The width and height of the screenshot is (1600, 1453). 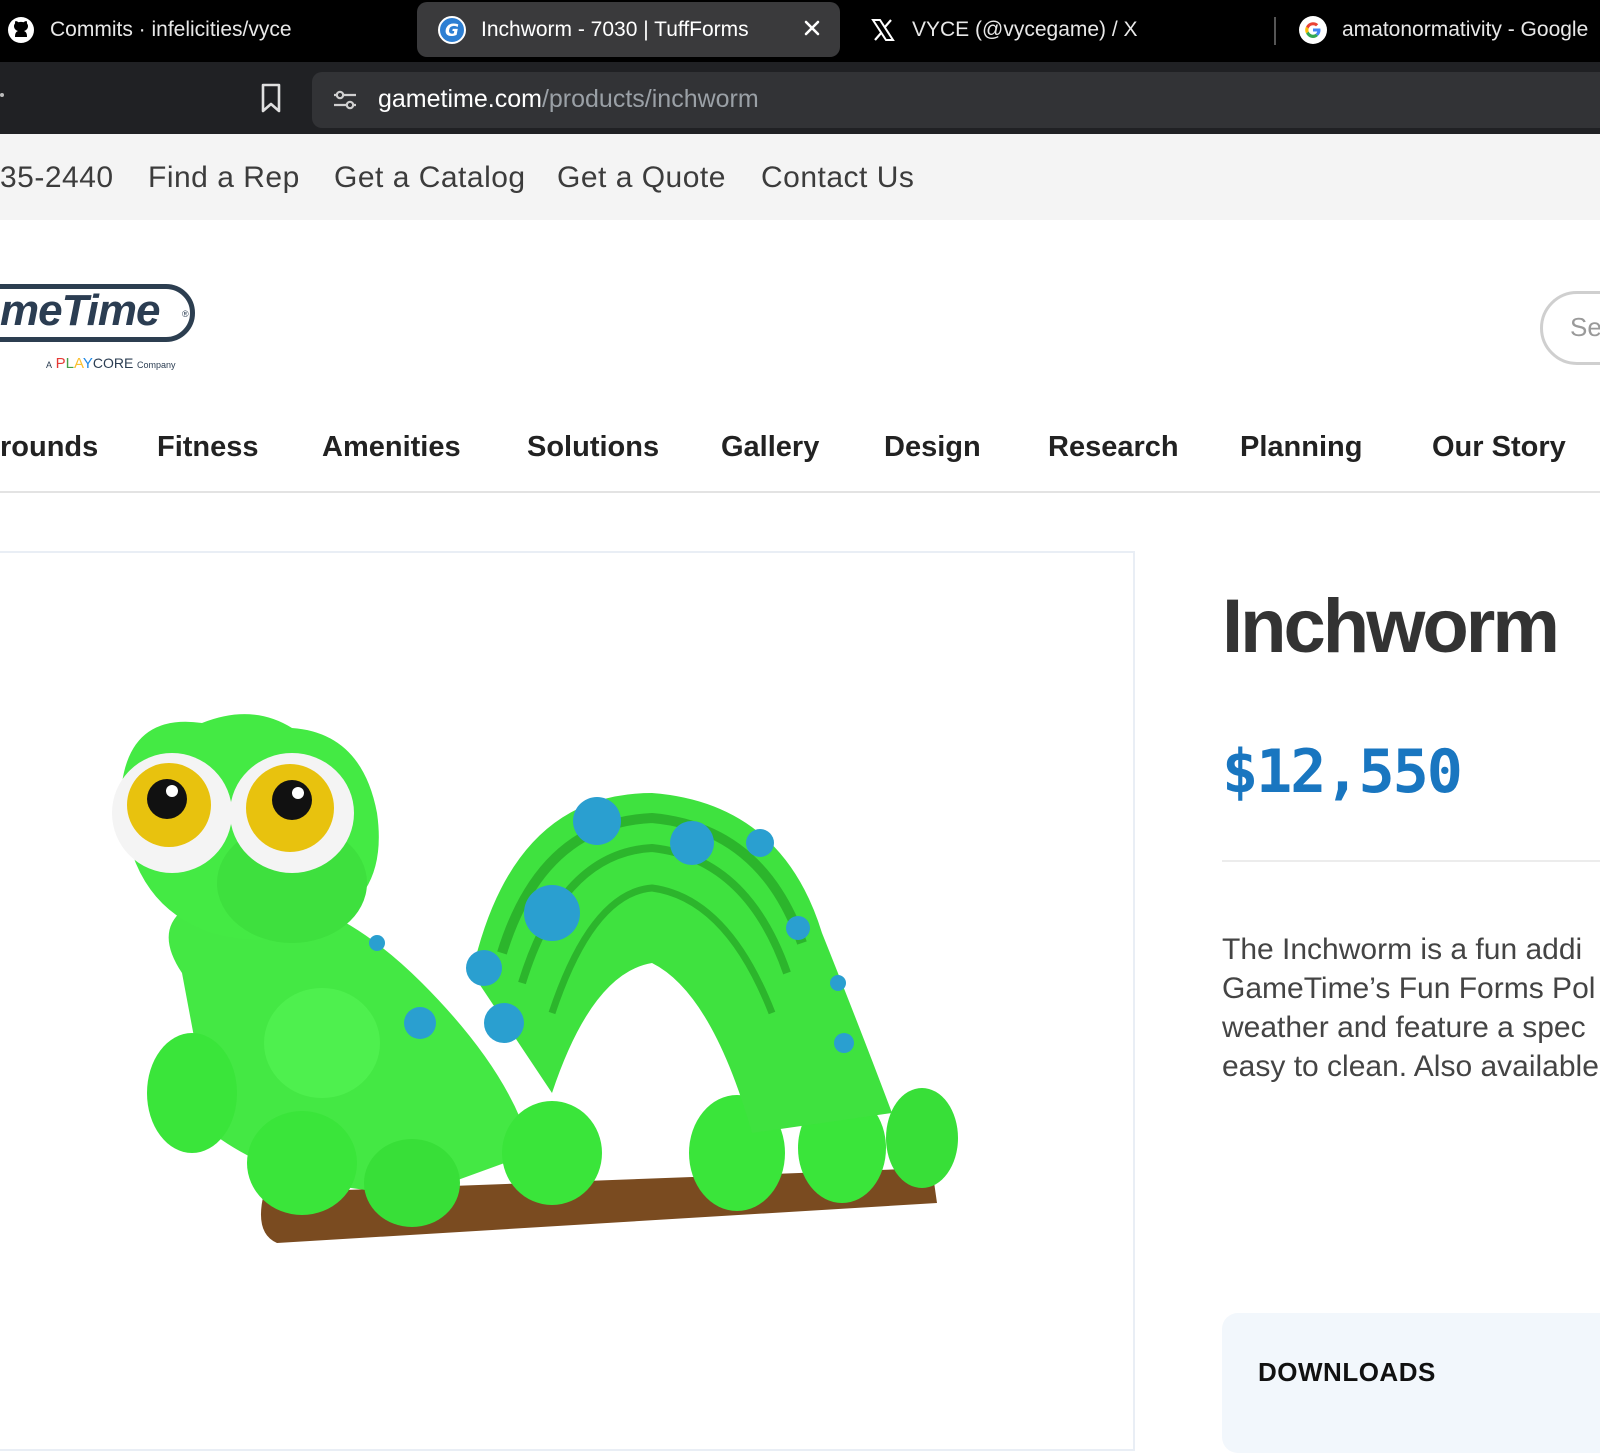 I want to click on logo-letter-p: P, so click(x=60, y=363).